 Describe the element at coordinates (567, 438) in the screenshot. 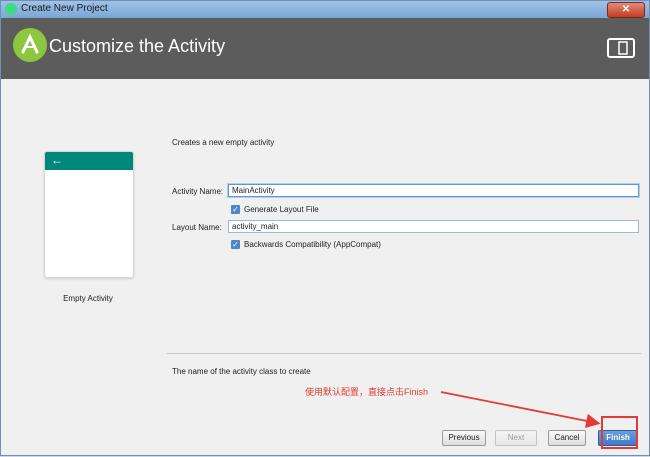

I see `cancel-button: Cancel` at that location.